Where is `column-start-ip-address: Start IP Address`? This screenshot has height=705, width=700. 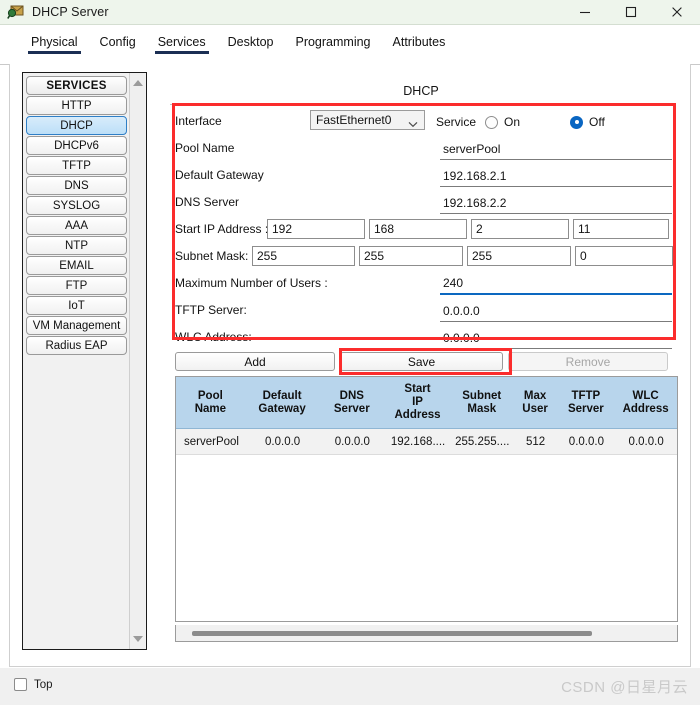 column-start-ip-address: Start IP Address is located at coordinates (418, 402).